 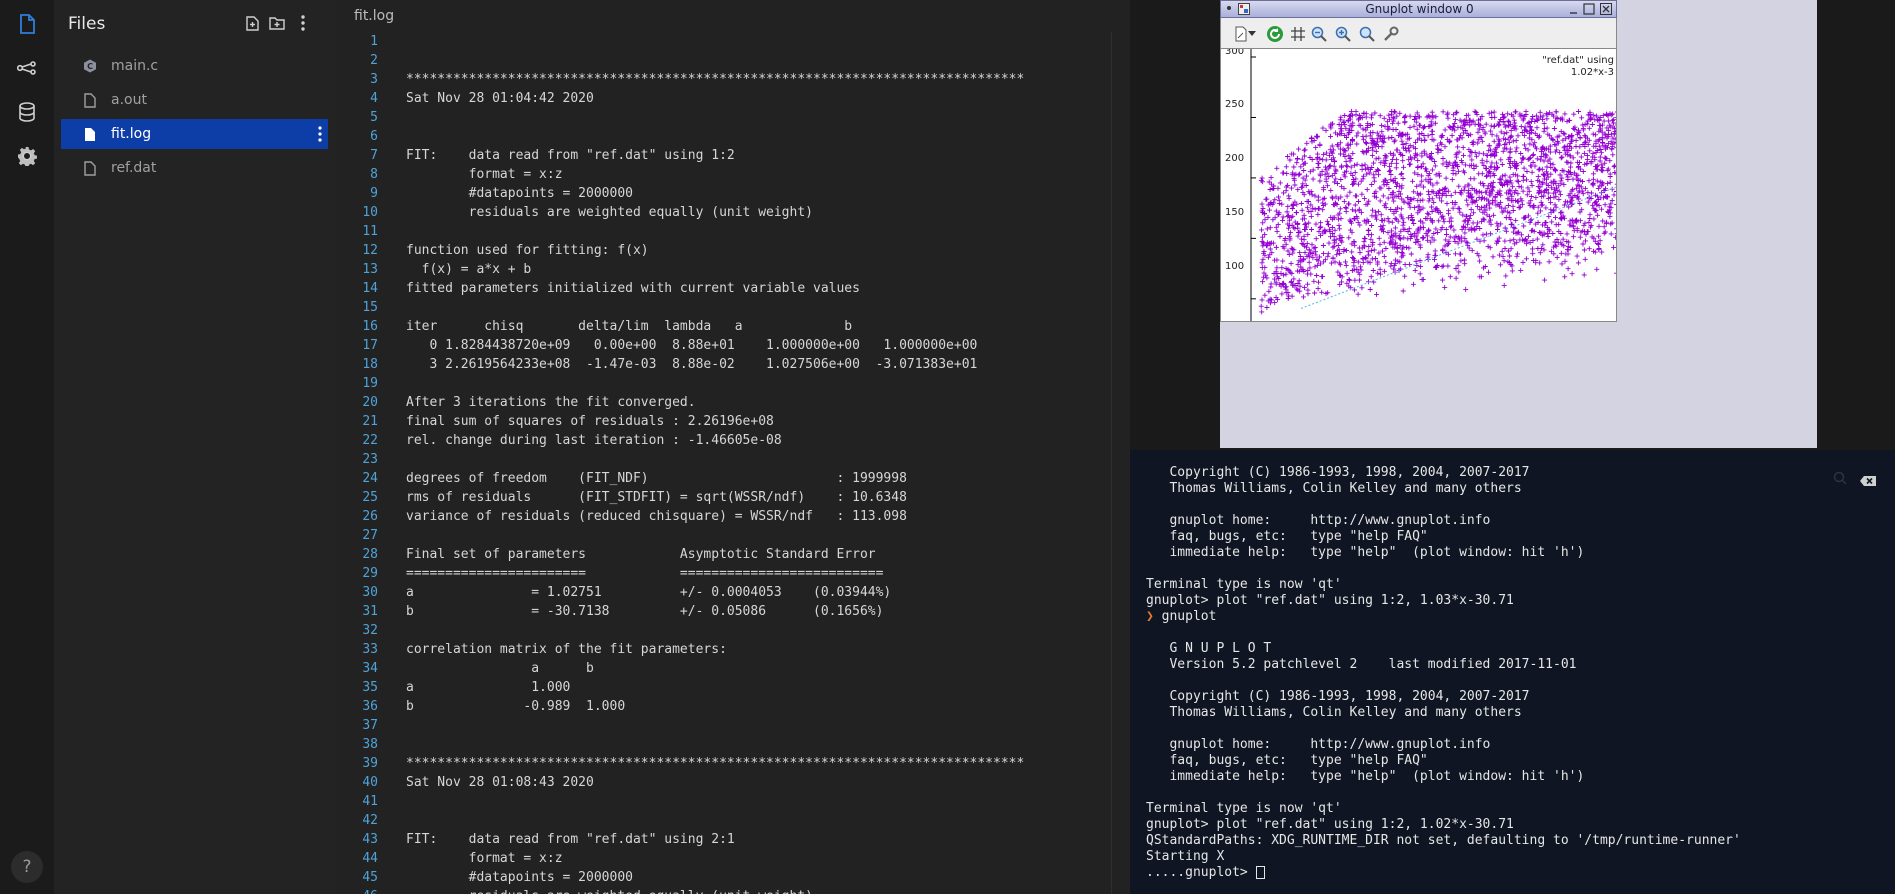 I want to click on code-line: 5, so click(x=733, y=117).